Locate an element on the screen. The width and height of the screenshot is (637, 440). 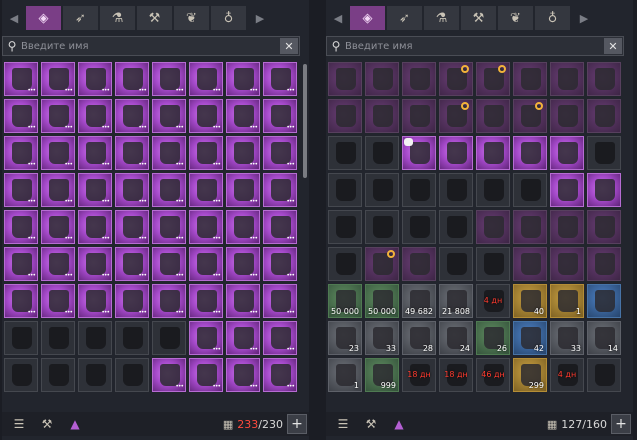
inventory-slot: 26 is located at coordinates (493, 338).